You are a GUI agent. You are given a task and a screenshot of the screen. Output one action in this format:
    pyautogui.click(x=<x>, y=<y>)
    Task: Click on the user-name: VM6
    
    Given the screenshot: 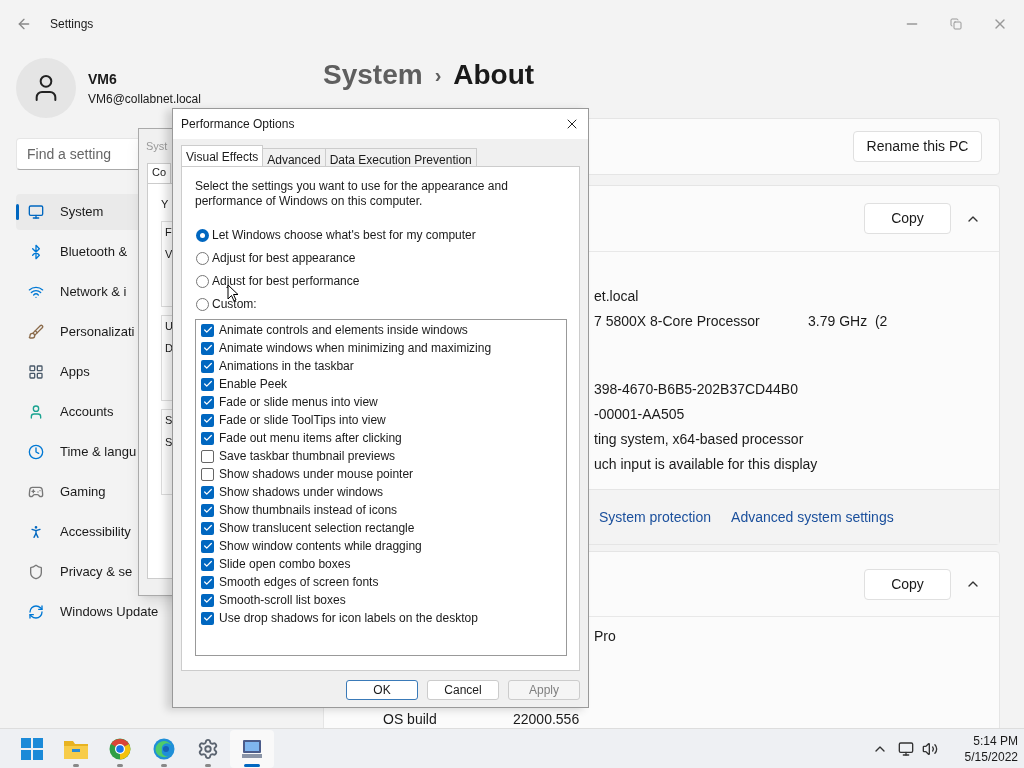 What is the action you would take?
    pyautogui.click(x=103, y=79)
    